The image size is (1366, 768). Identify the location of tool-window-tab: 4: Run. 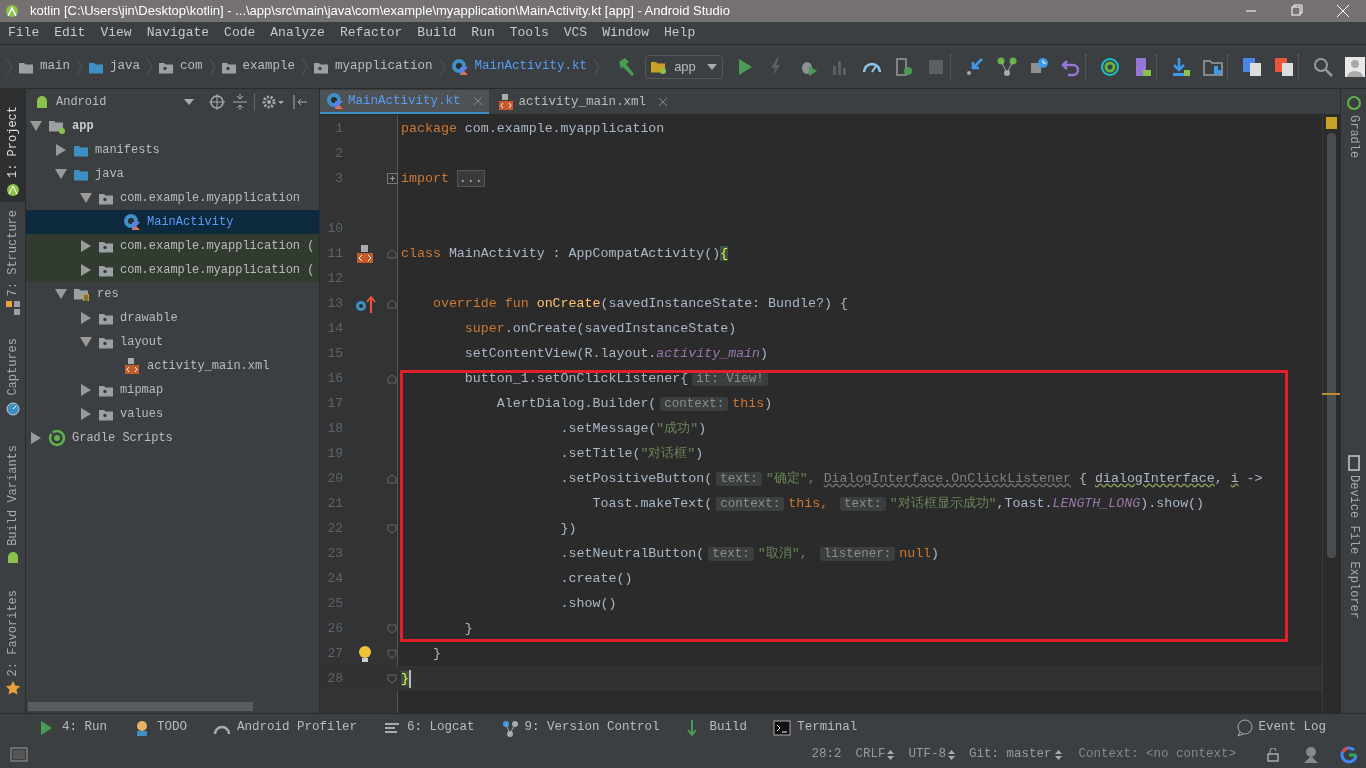
(72, 727).